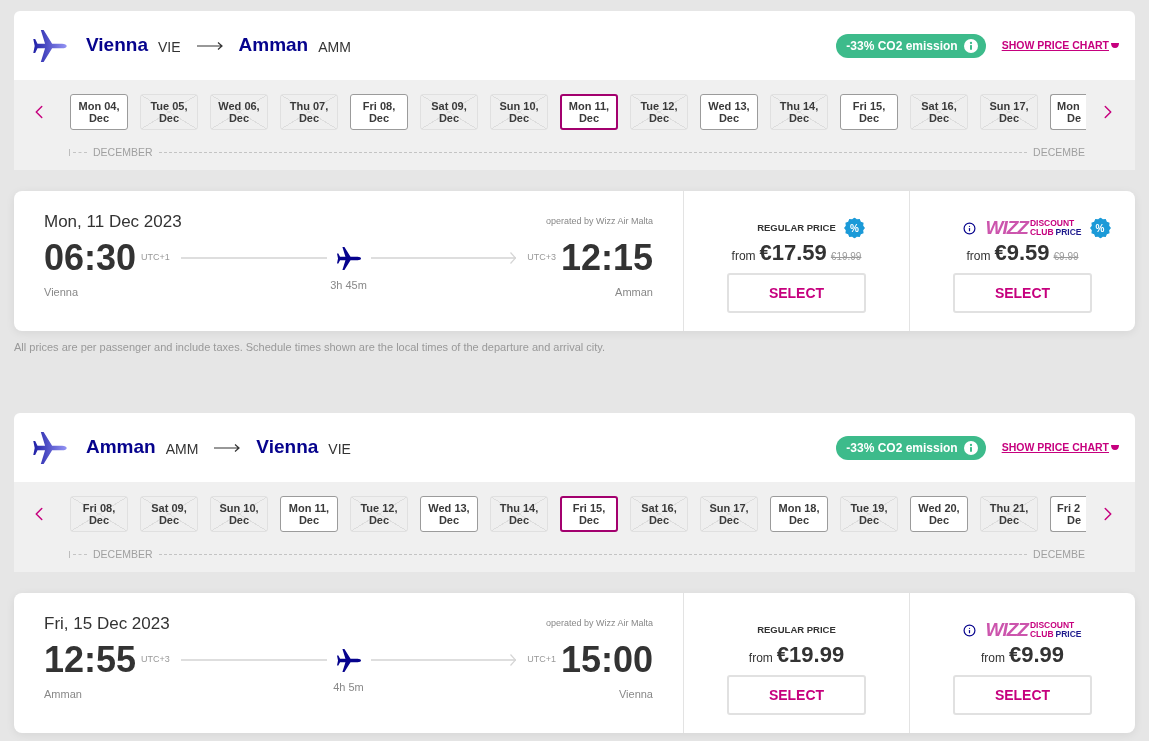  Describe the element at coordinates (113, 222) in the screenshot. I see `flight-date: Mon, 11 Dec 2023` at that location.